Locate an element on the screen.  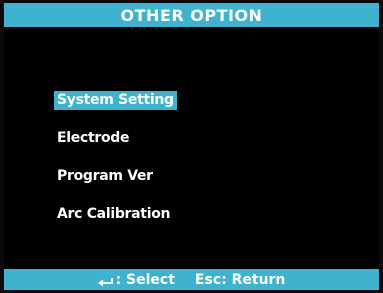
page-title: OTHER OPTION is located at coordinates (191, 15).